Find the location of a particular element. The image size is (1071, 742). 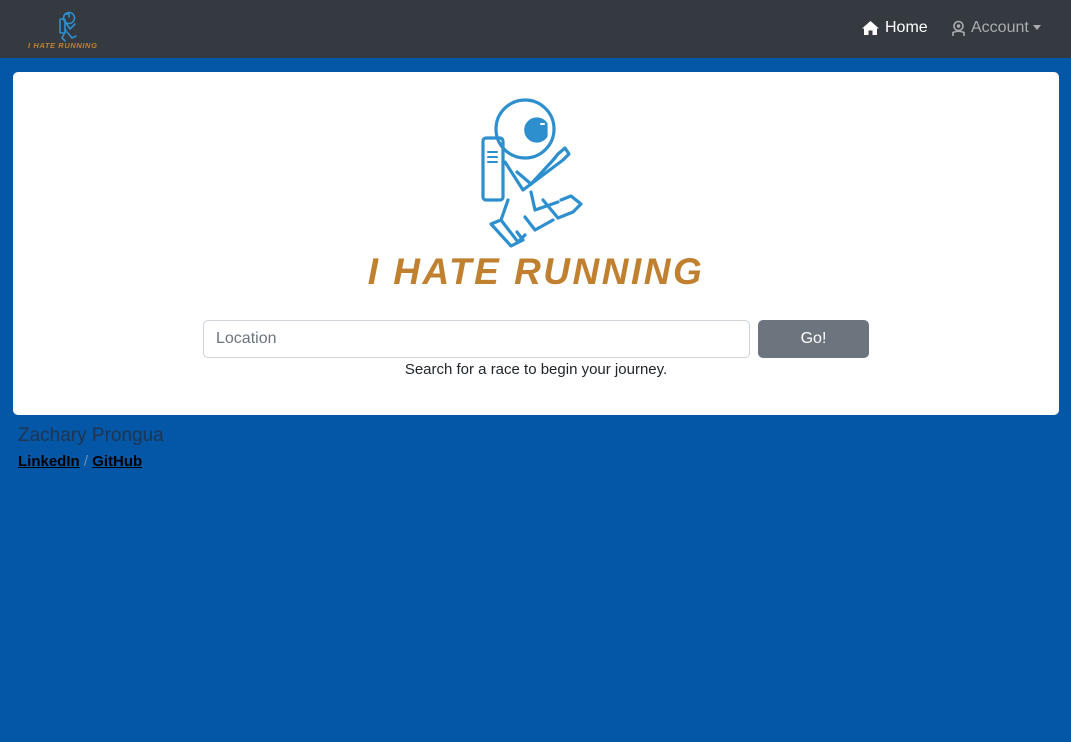

author-name: Zachary Prongua is located at coordinates (91, 435).